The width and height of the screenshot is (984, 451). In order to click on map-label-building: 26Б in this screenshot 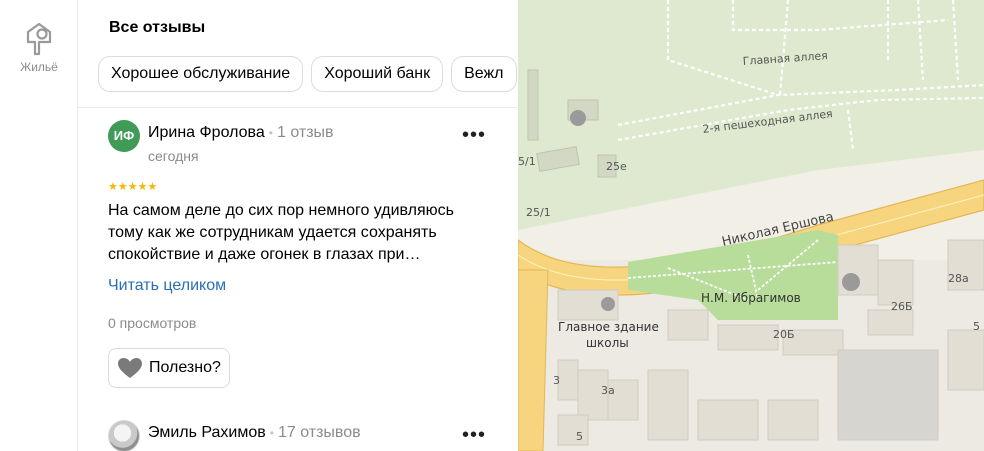, I will do `click(902, 306)`.